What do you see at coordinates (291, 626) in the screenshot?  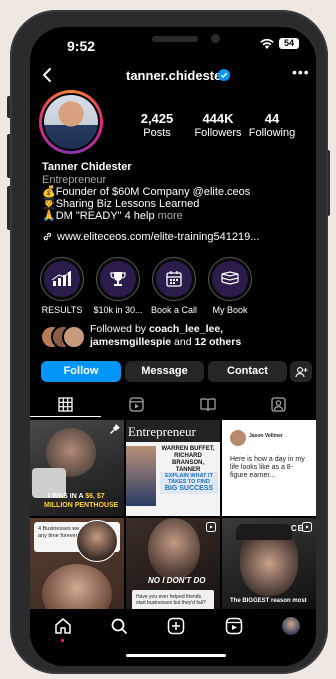 I see `profile-avatar-icon` at bounding box center [291, 626].